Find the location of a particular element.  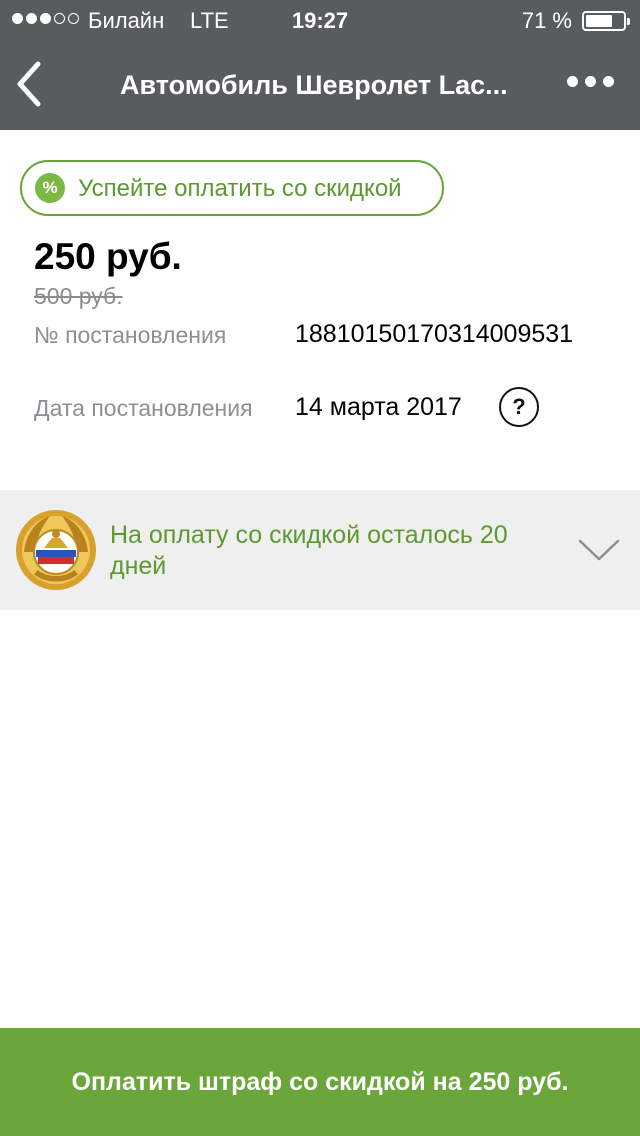

percent-icon: % is located at coordinates (50, 188).